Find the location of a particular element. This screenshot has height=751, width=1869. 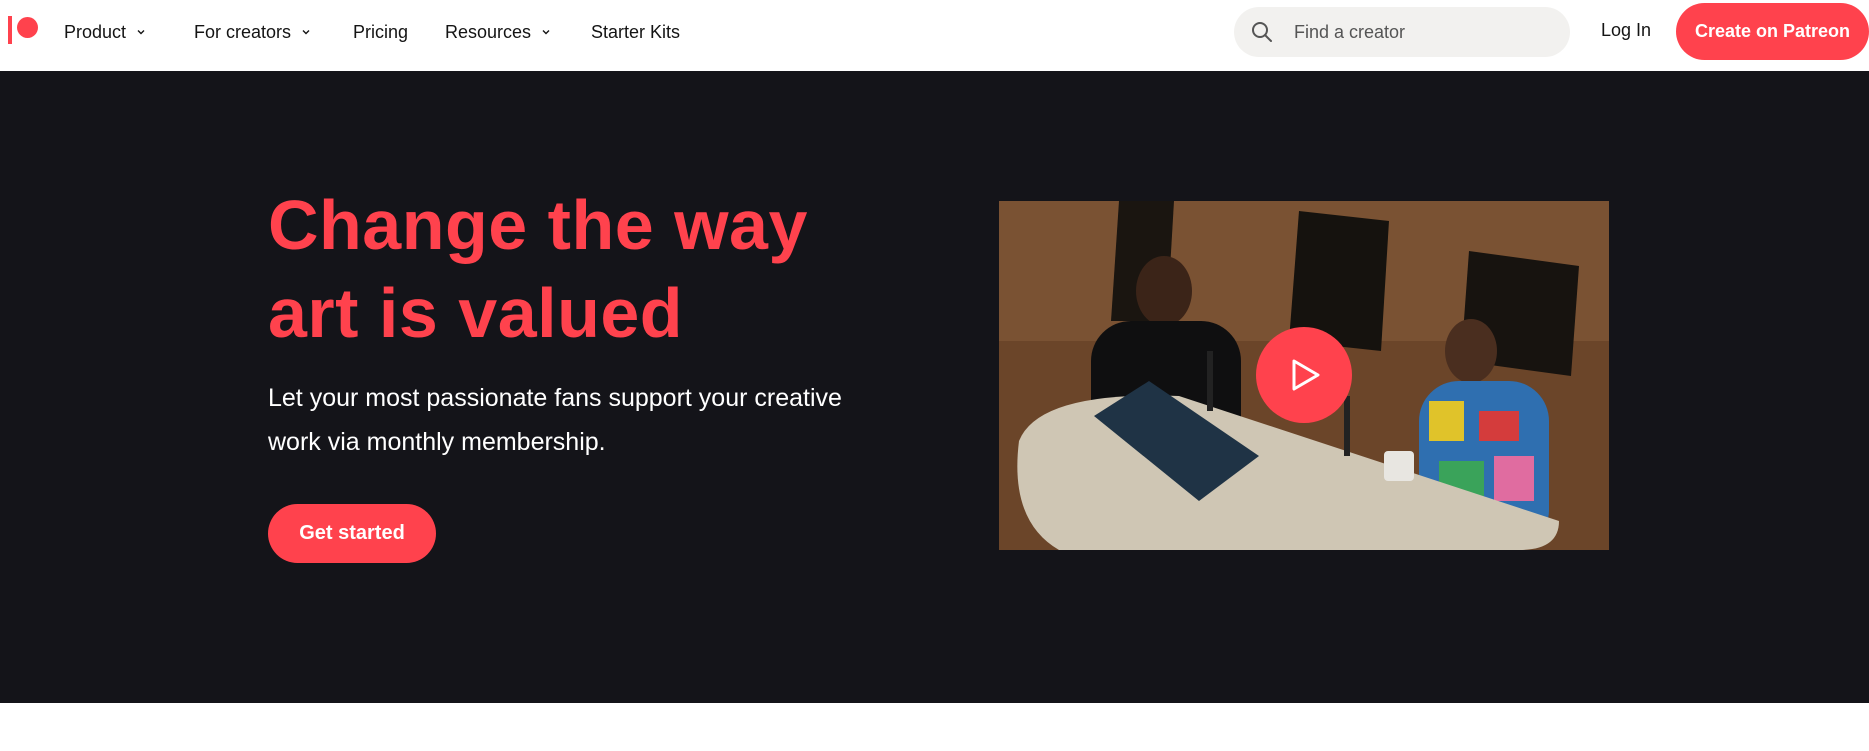

nav-item-label: Starter Kits is located at coordinates (636, 31).